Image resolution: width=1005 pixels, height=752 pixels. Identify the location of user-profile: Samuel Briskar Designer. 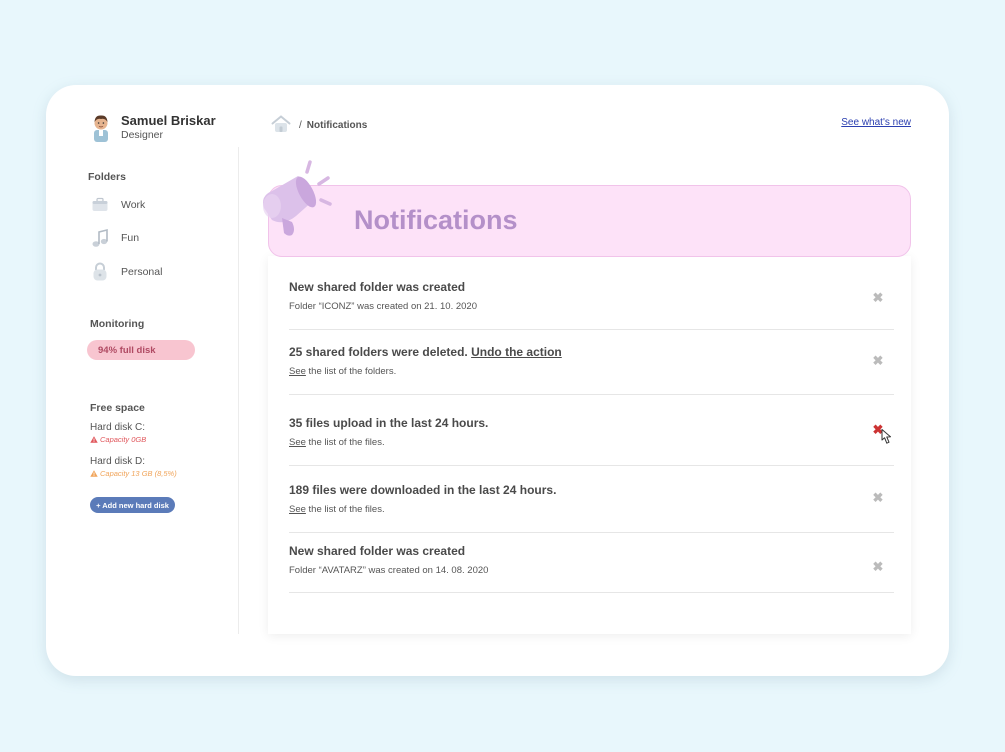
(164, 128).